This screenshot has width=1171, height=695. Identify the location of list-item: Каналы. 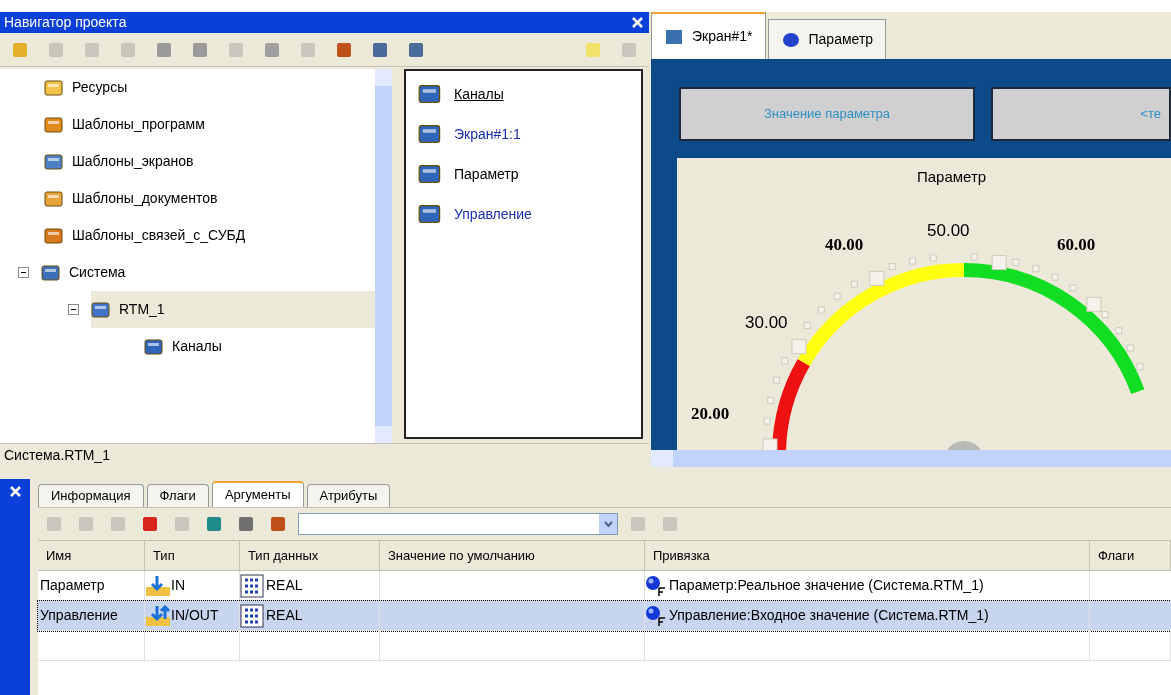
(479, 94).